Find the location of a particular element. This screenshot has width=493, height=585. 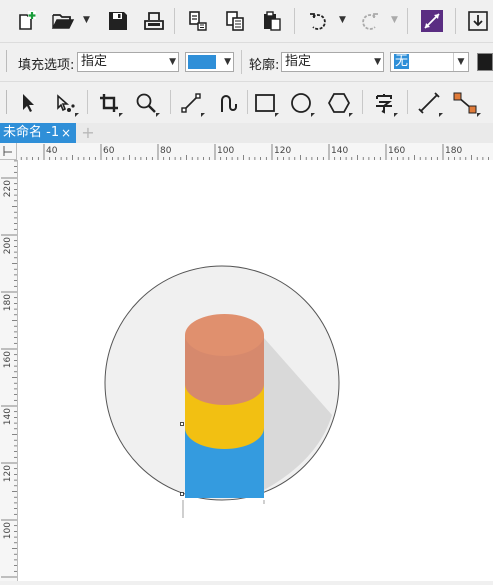

ruler-label: 120 is located at coordinates (8, 473).